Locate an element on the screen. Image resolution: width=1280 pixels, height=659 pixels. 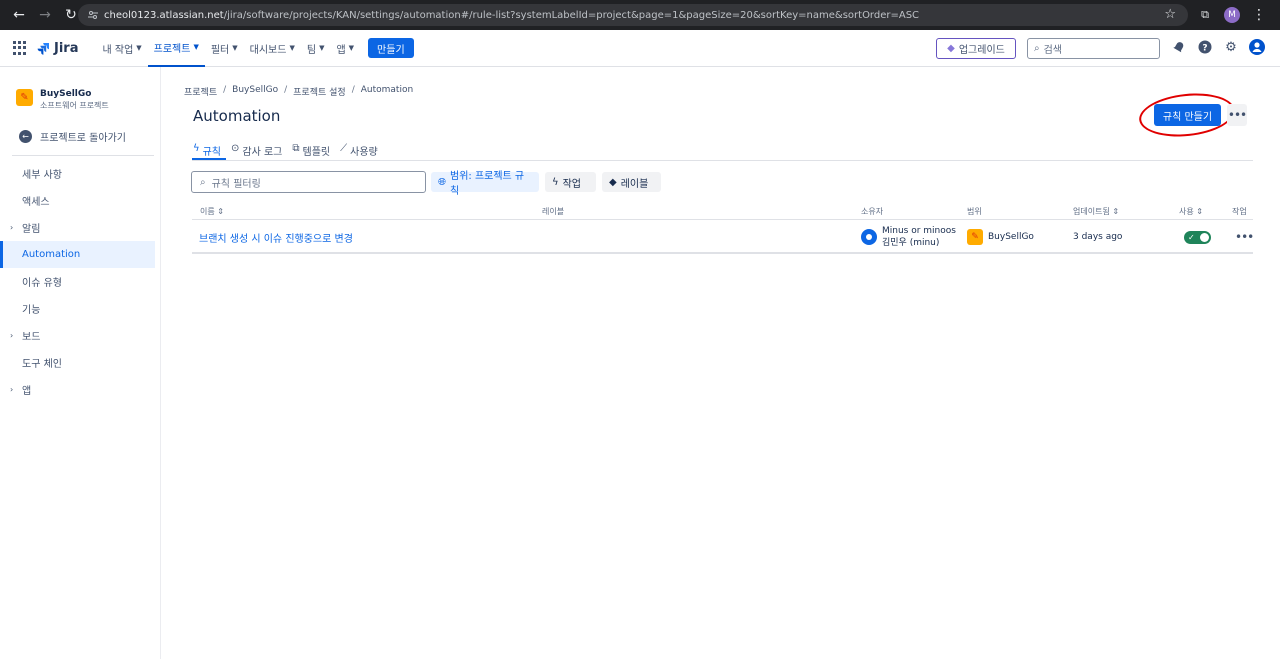
breadcrumb-project: BuySellGo is located at coordinates (255, 91).